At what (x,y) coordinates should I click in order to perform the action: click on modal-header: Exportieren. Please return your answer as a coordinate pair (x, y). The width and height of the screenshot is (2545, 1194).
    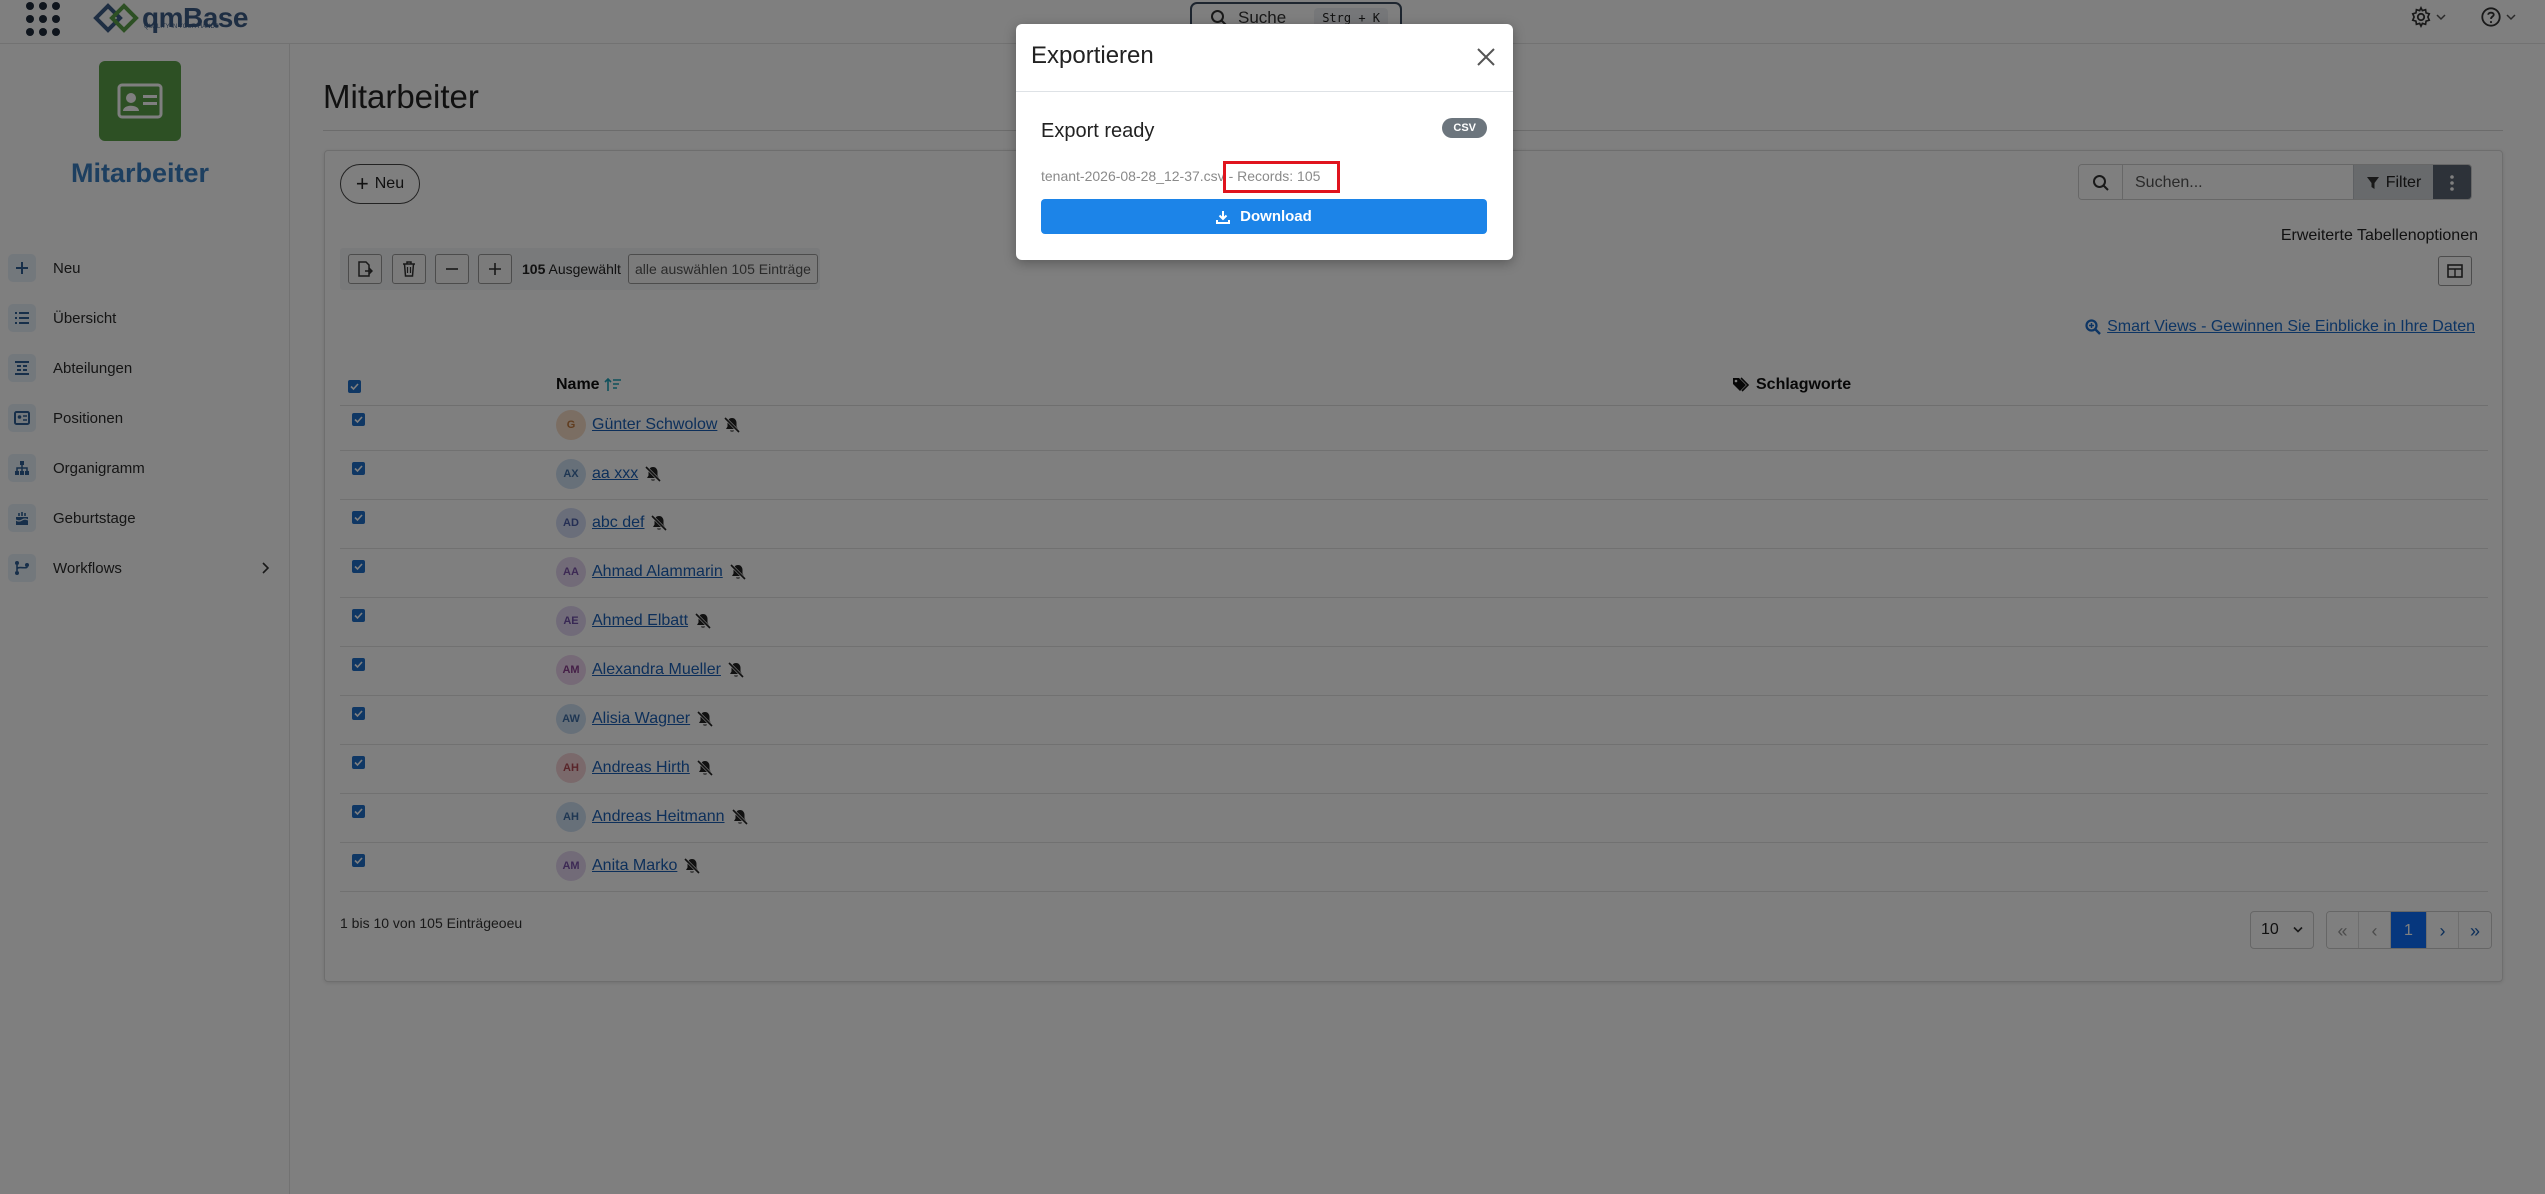
    Looking at the image, I should click on (1264, 58).